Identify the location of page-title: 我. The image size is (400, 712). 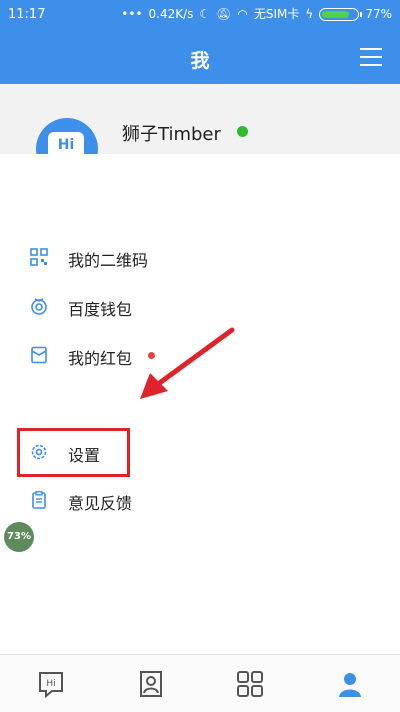
(200, 61).